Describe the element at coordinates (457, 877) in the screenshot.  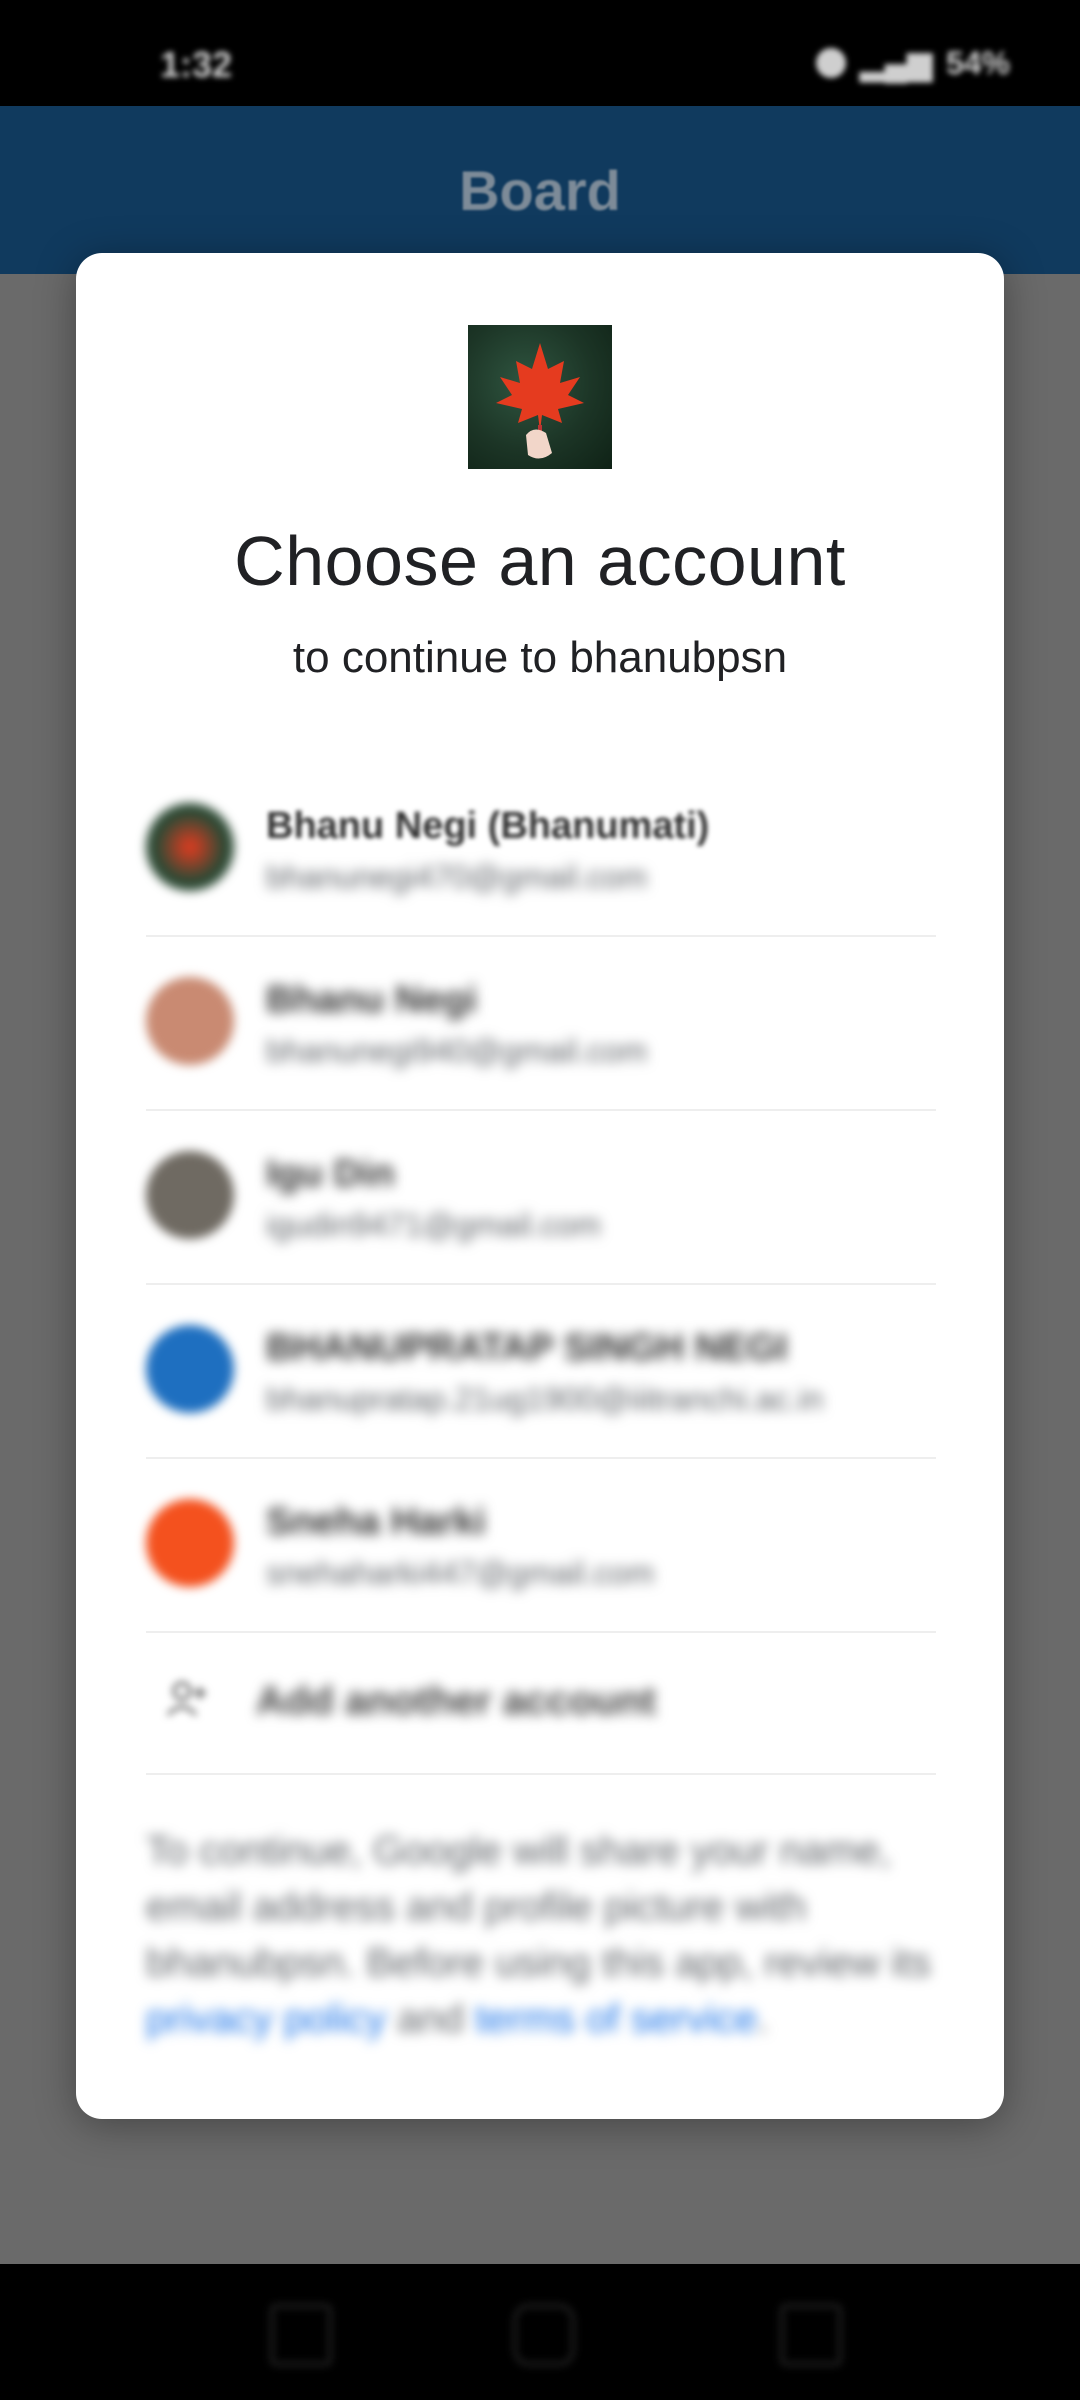
I see `account-email: bhanunegi470@gmail.com` at that location.